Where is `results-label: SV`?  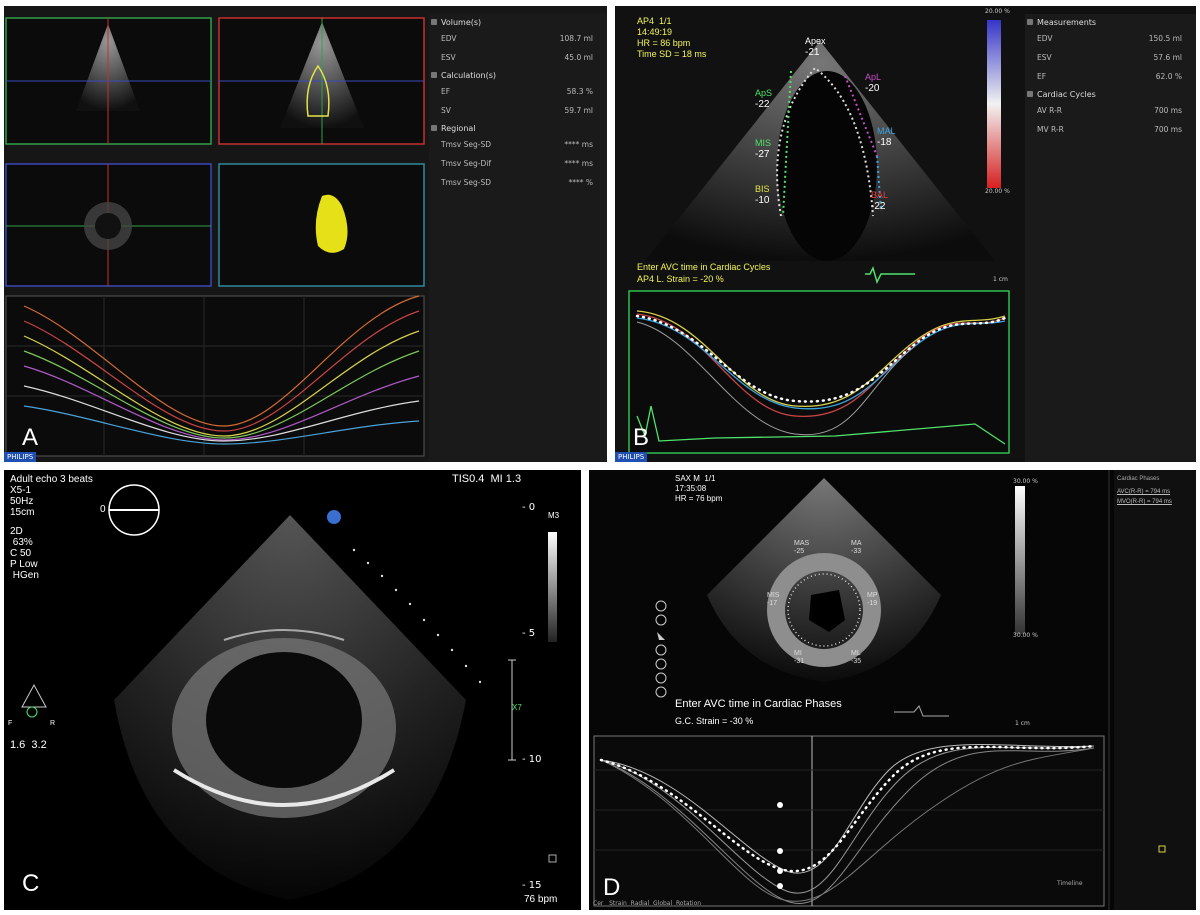
results-label: SV is located at coordinates (446, 110).